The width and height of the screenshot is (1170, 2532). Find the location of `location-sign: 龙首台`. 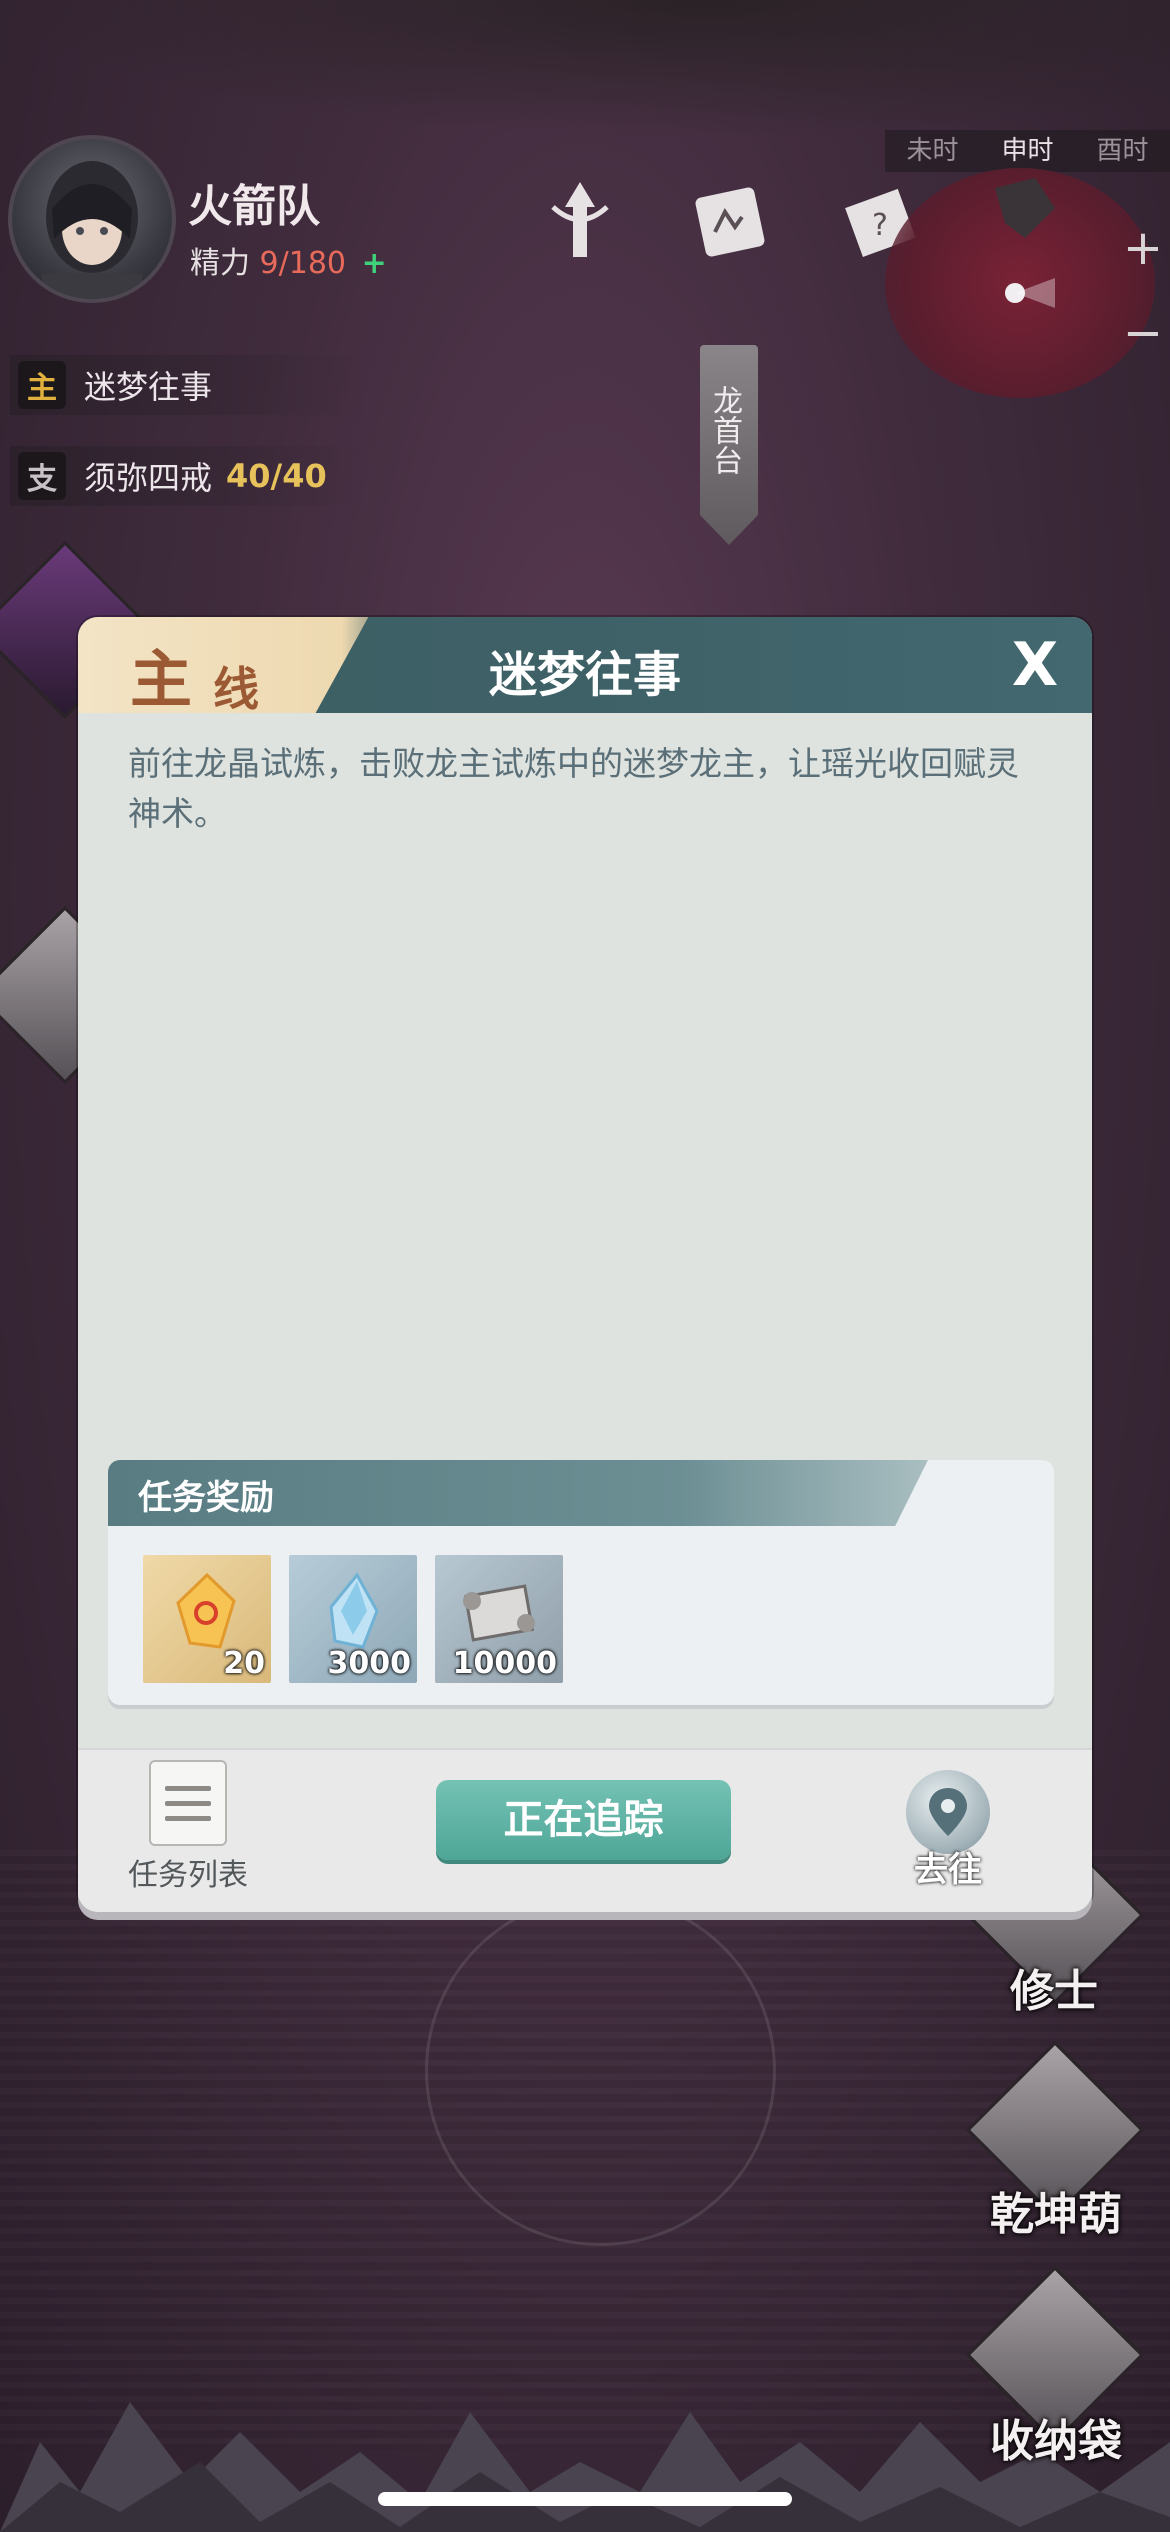

location-sign: 龙首台 is located at coordinates (729, 445).